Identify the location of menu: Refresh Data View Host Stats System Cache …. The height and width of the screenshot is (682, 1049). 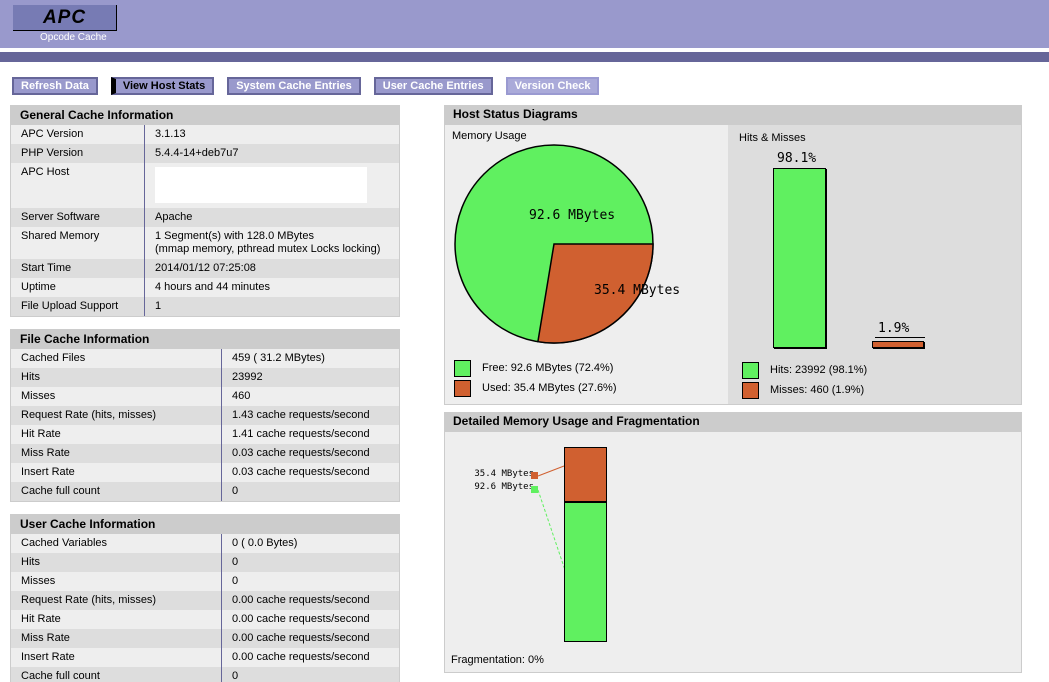
(529, 86).